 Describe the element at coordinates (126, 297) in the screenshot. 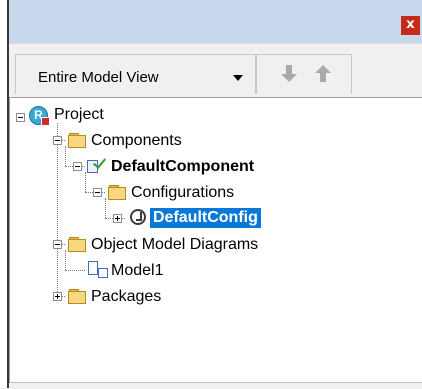

I see `tree-item-packages: Packages` at that location.